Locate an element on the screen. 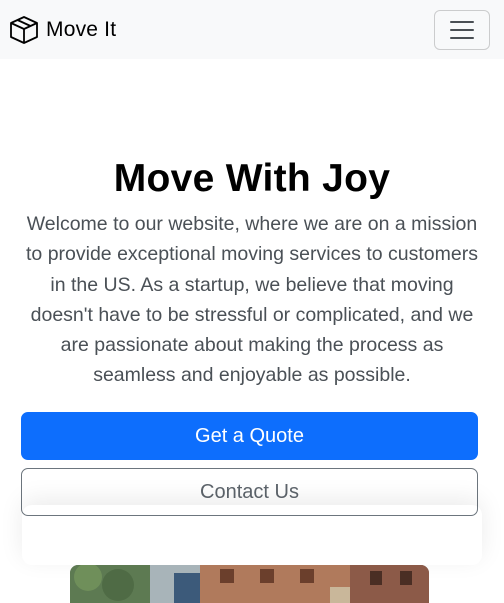 The image size is (504, 603). brand-link: Move It is located at coordinates (62, 30).